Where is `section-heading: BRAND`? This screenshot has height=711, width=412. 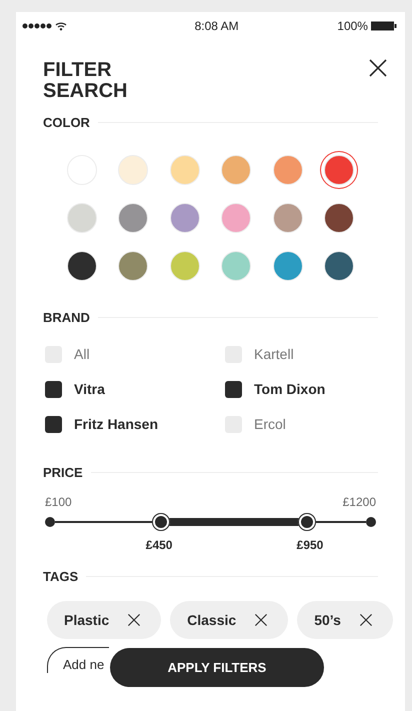
section-heading: BRAND is located at coordinates (66, 317).